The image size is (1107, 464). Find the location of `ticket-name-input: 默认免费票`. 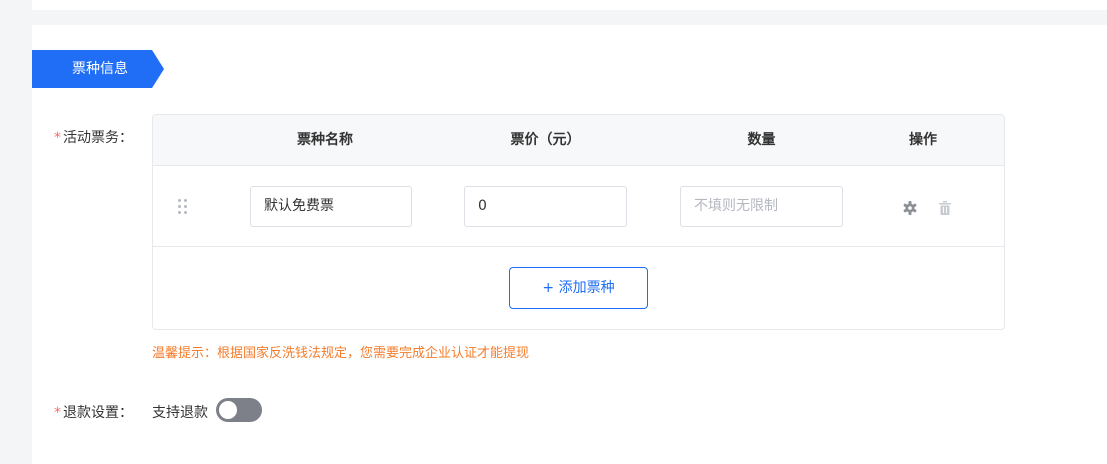

ticket-name-input: 默认免费票 is located at coordinates (331, 206).